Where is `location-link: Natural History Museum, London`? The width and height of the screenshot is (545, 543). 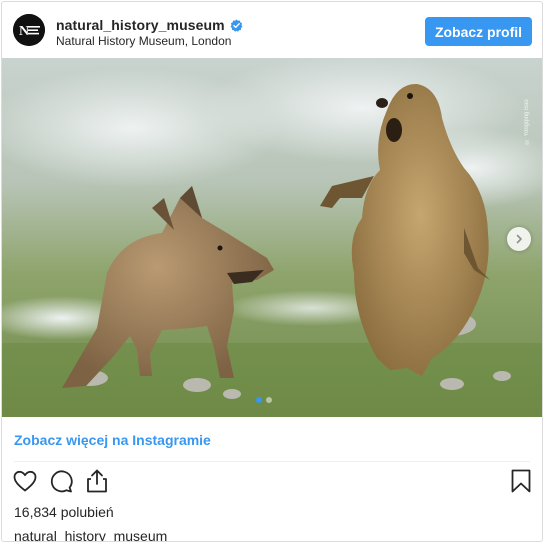 location-link: Natural History Museum, London is located at coordinates (143, 41).